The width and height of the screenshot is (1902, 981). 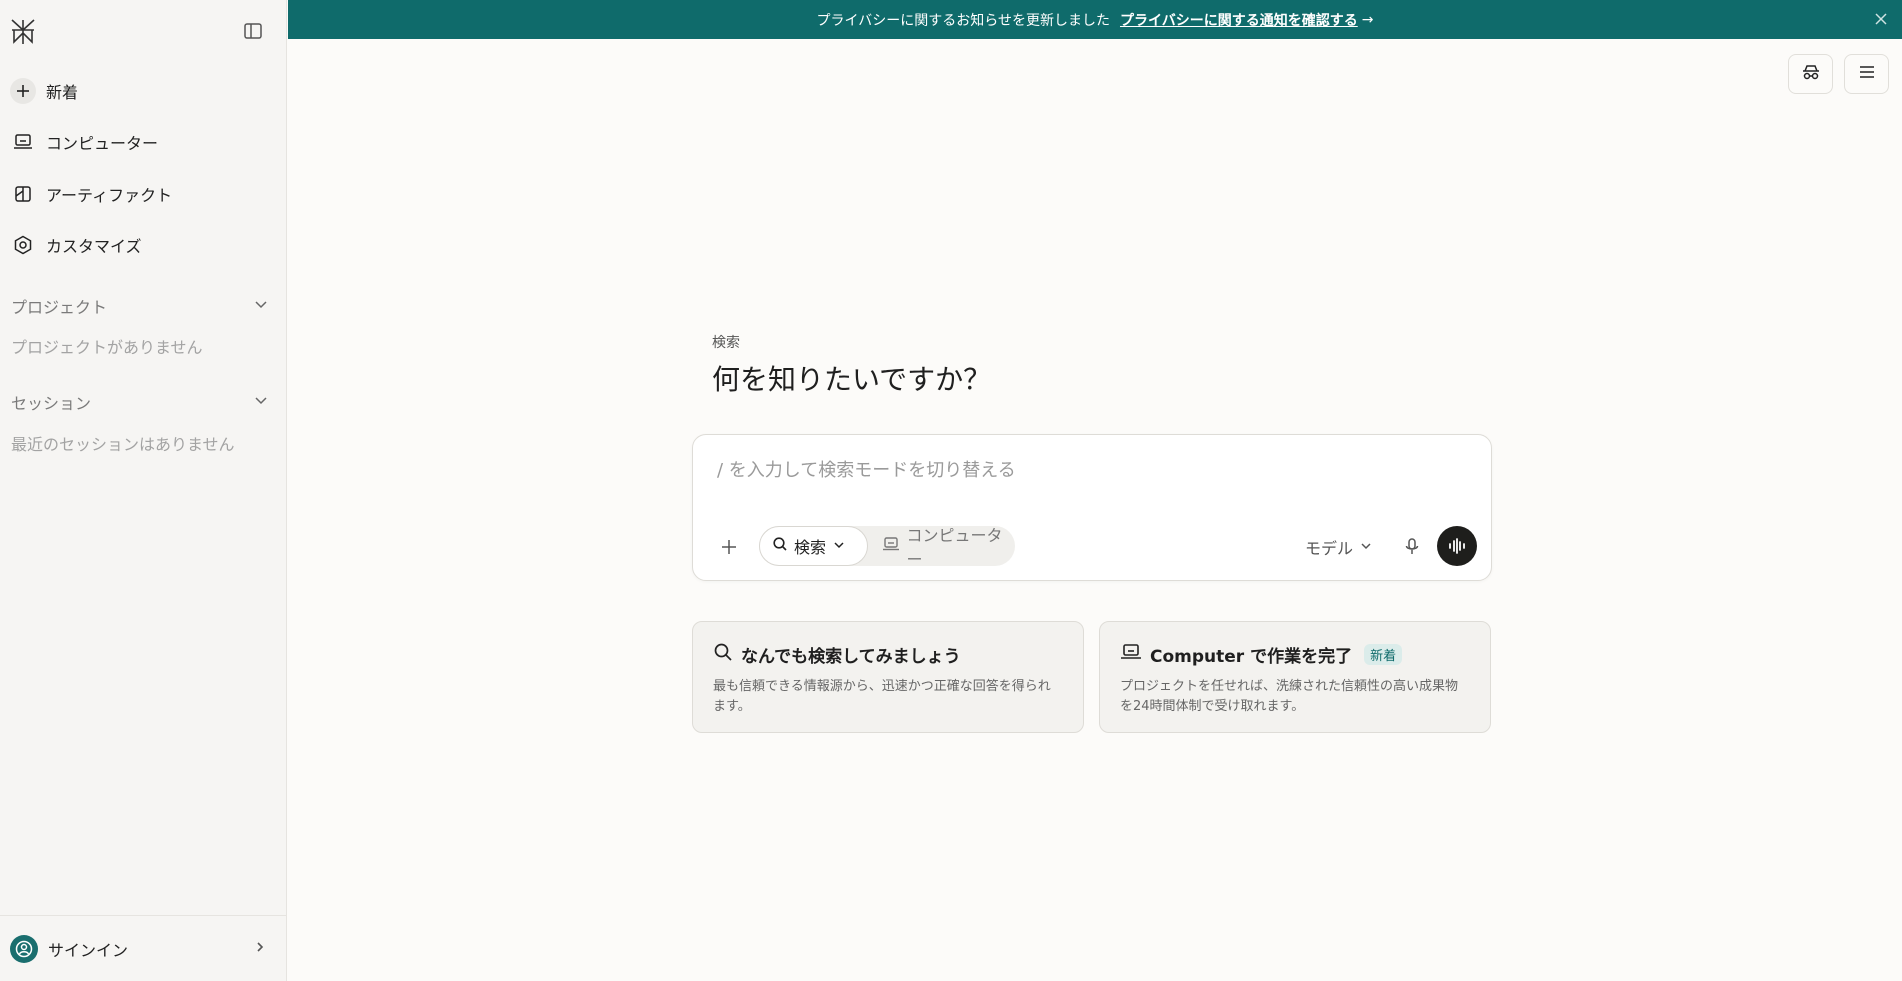 I want to click on privacy-notice-link: プライバシーに関する通知を確認する, so click(x=1239, y=20).